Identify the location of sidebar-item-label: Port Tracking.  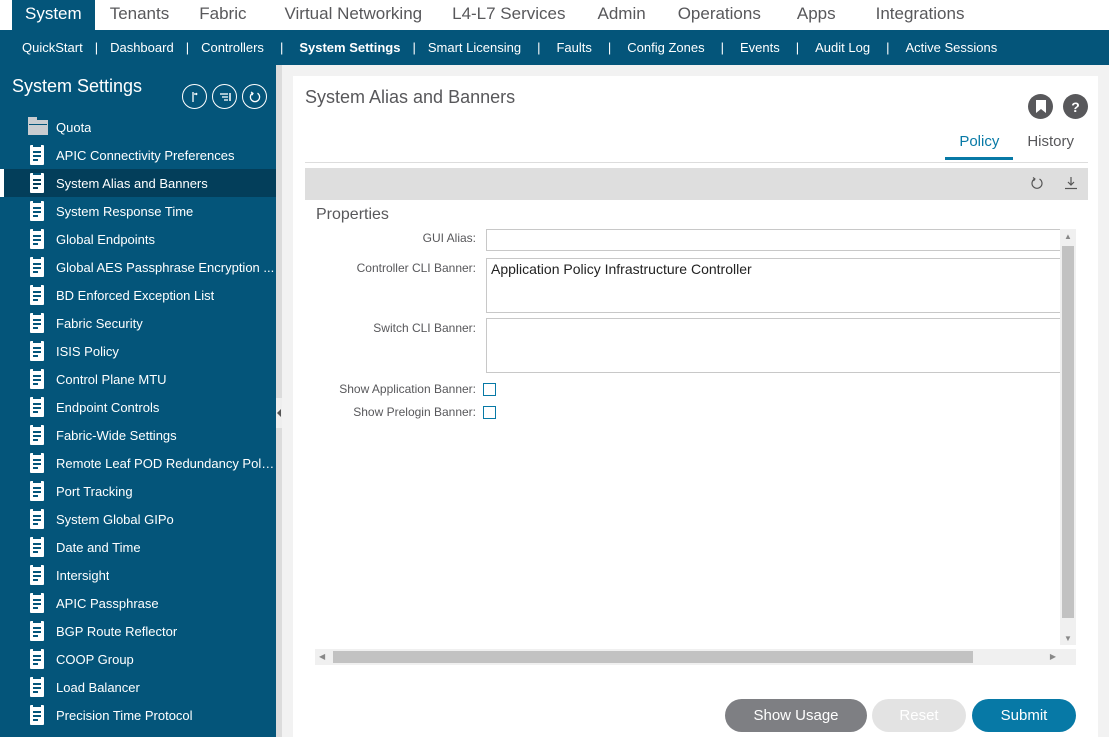
(94, 491).